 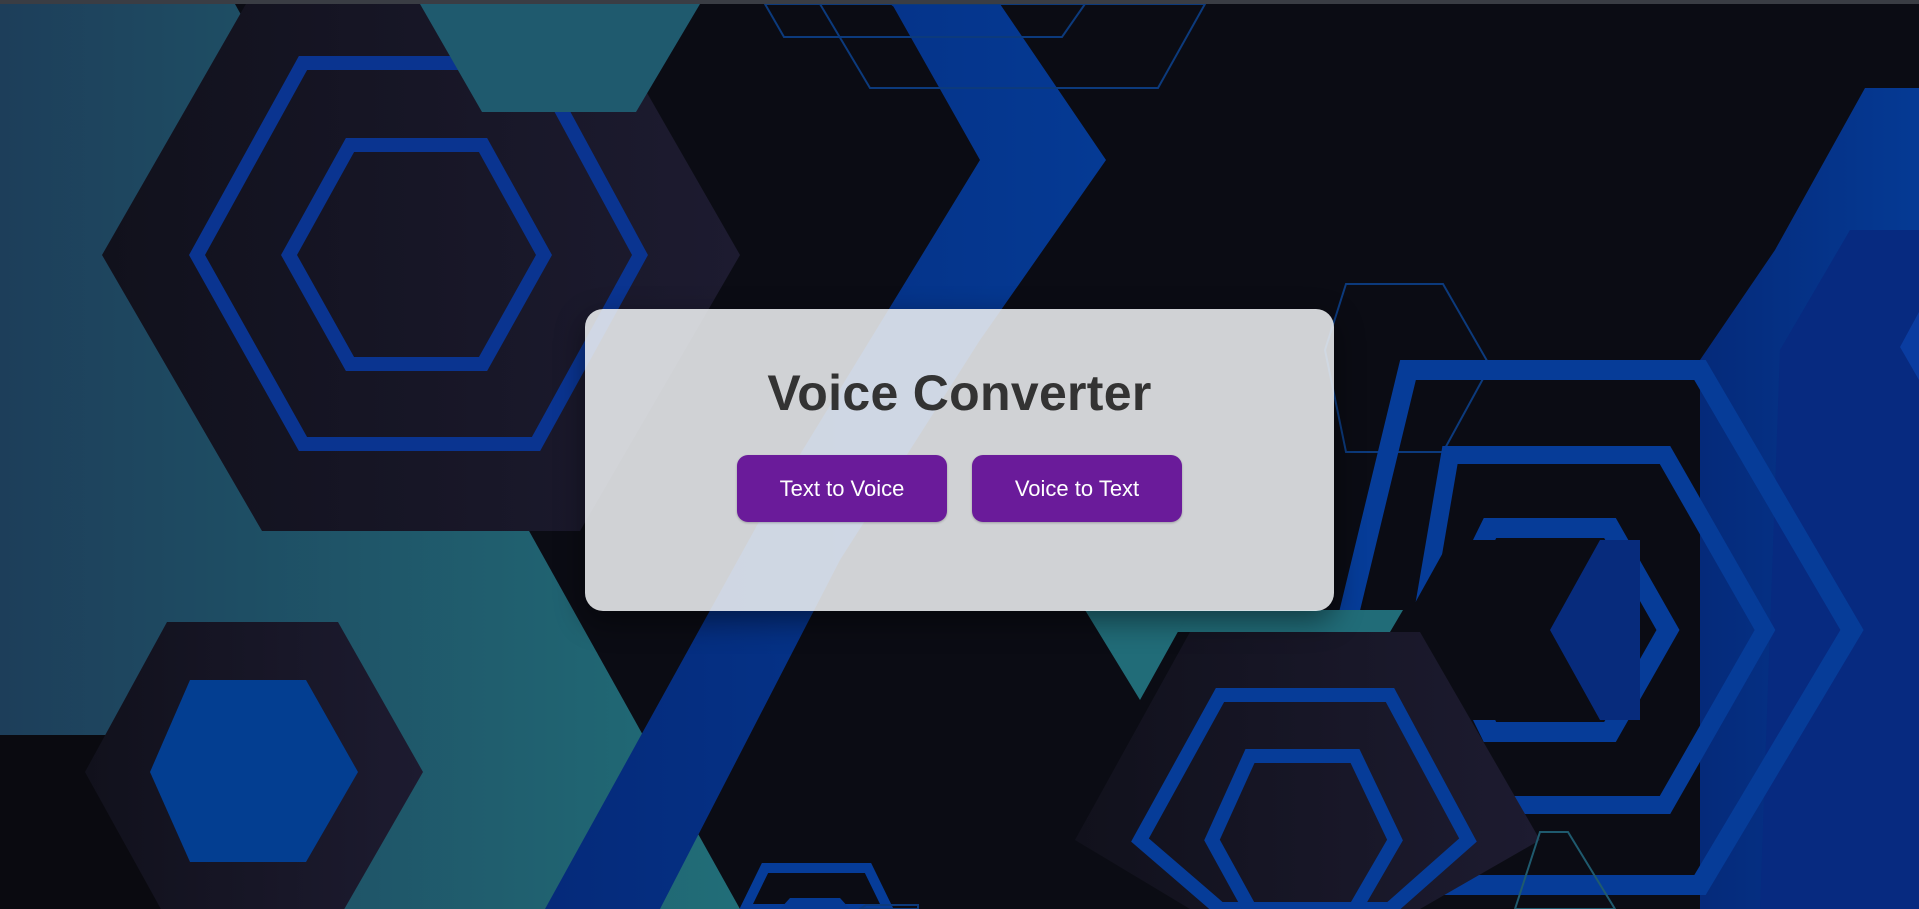 I want to click on action-button-group: Text to Voice Voice to Text, so click(x=959, y=488).